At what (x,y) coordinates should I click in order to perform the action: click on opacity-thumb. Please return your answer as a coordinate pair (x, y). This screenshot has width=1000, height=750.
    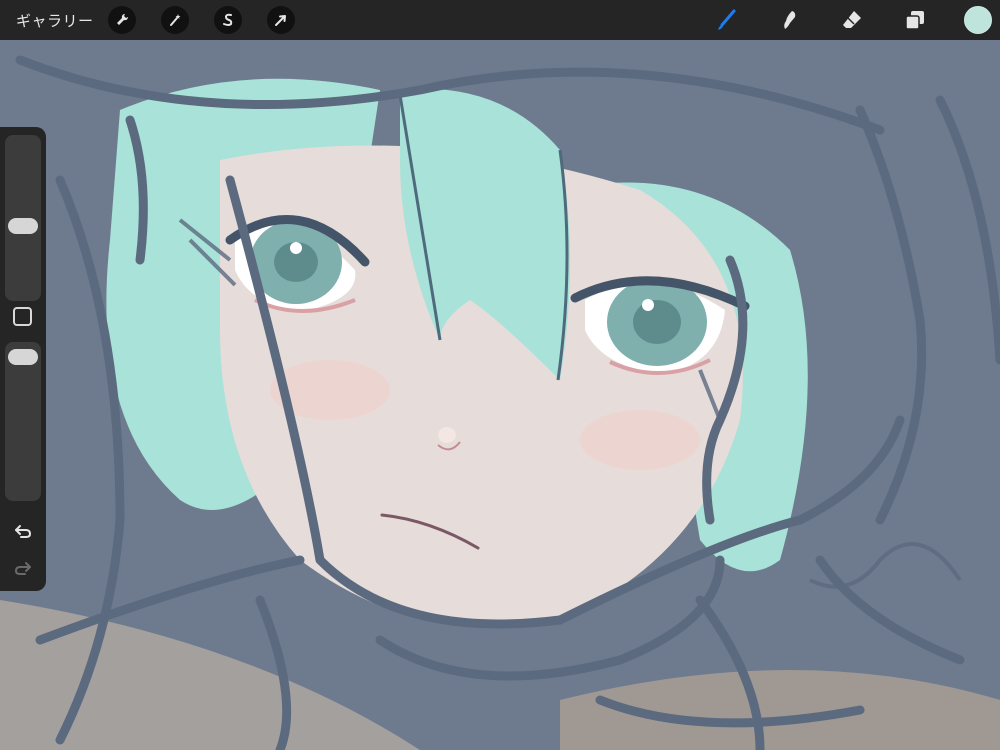
    Looking at the image, I should click on (23, 357).